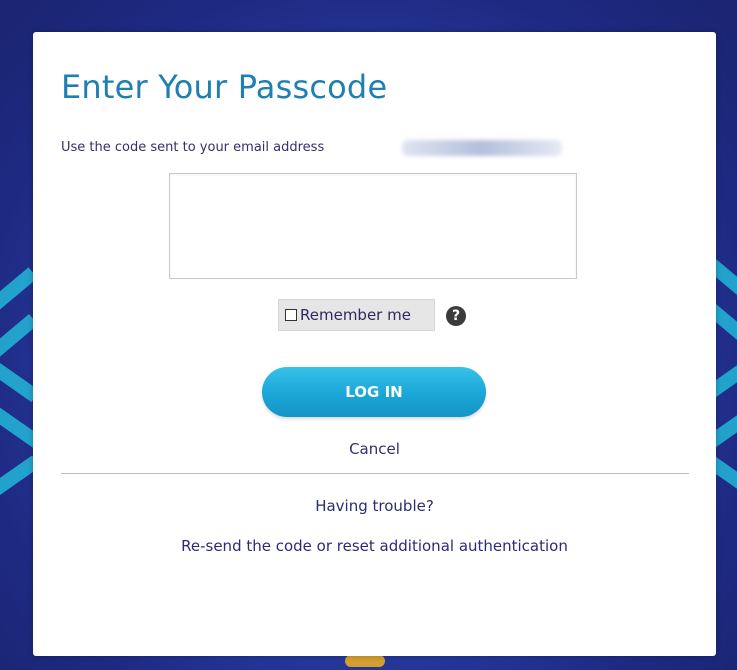 Image resolution: width=737 pixels, height=670 pixels. Describe the element at coordinates (193, 147) in the screenshot. I see `instruction-text: Use the code sent to your email address` at that location.